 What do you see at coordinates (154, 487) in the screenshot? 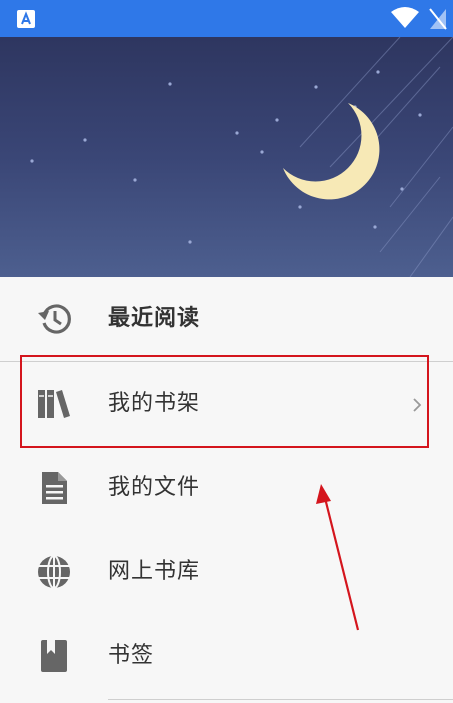
I see `menu-item-label: 我的文件` at bounding box center [154, 487].